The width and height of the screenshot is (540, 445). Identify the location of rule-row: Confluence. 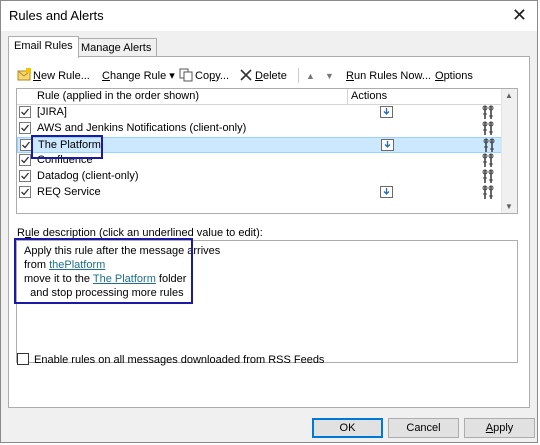
(259, 161).